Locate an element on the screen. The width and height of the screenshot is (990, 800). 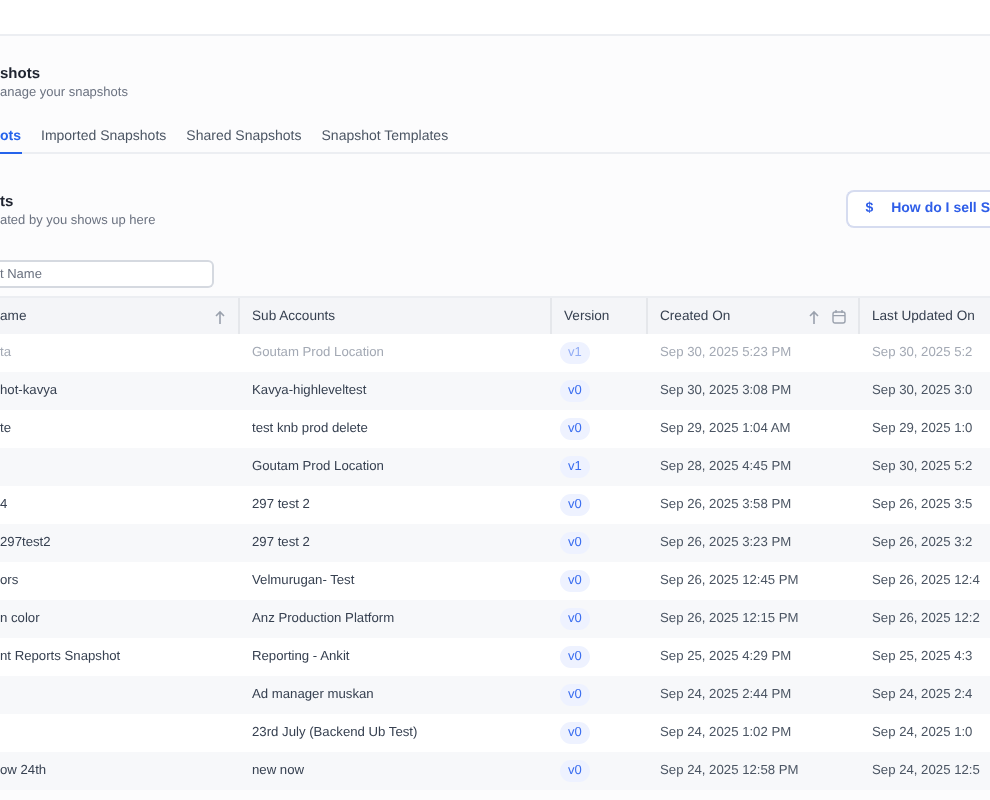
calendar-icon is located at coordinates (839, 316).